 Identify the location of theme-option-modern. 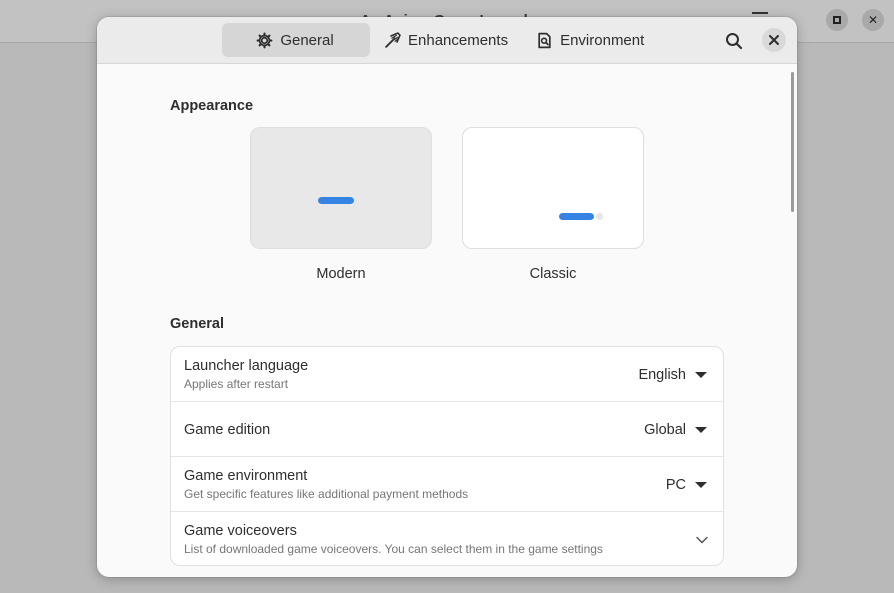
(341, 188).